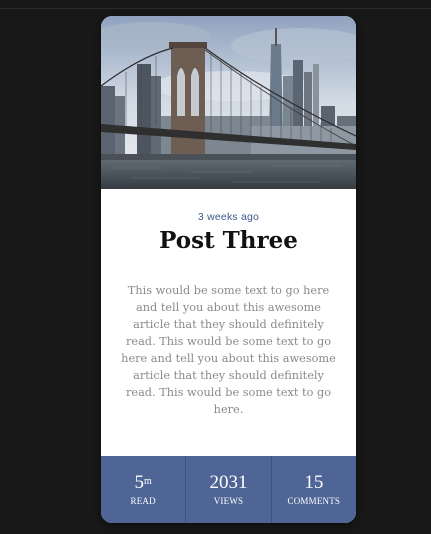 Image resolution: width=431 pixels, height=534 pixels. Describe the element at coordinates (314, 501) in the screenshot. I see `stat-comments-label: COMMENTS` at that location.